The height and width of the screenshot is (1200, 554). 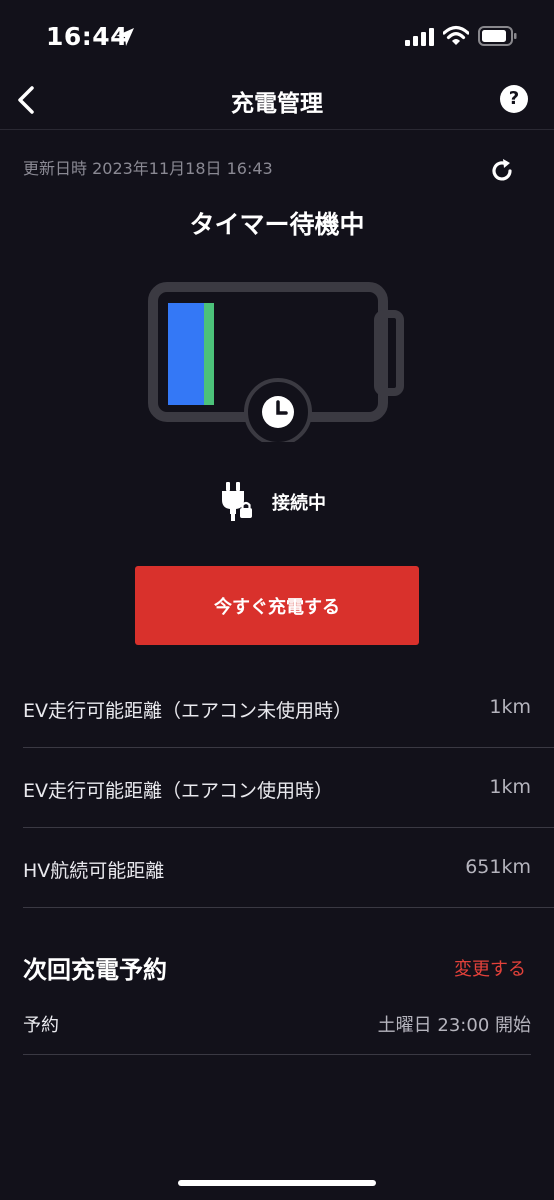 What do you see at coordinates (237, 501) in the screenshot?
I see `plug-lock-icon` at bounding box center [237, 501].